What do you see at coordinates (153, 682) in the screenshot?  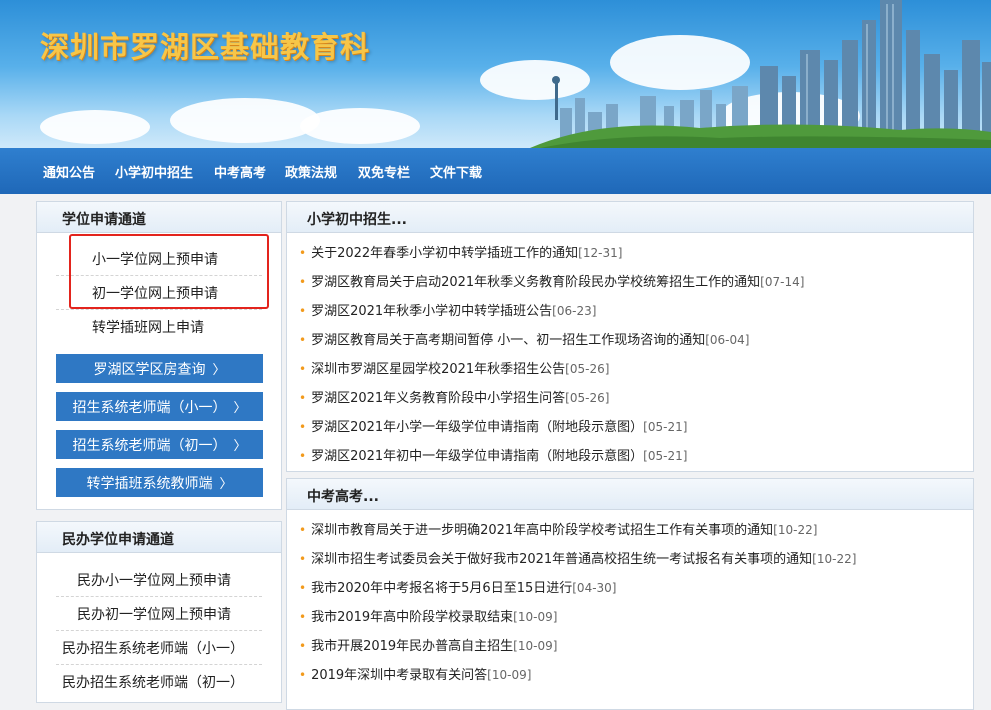 I see `link-private-teacher-grade7: 民办招生系统老师端（初一）` at bounding box center [153, 682].